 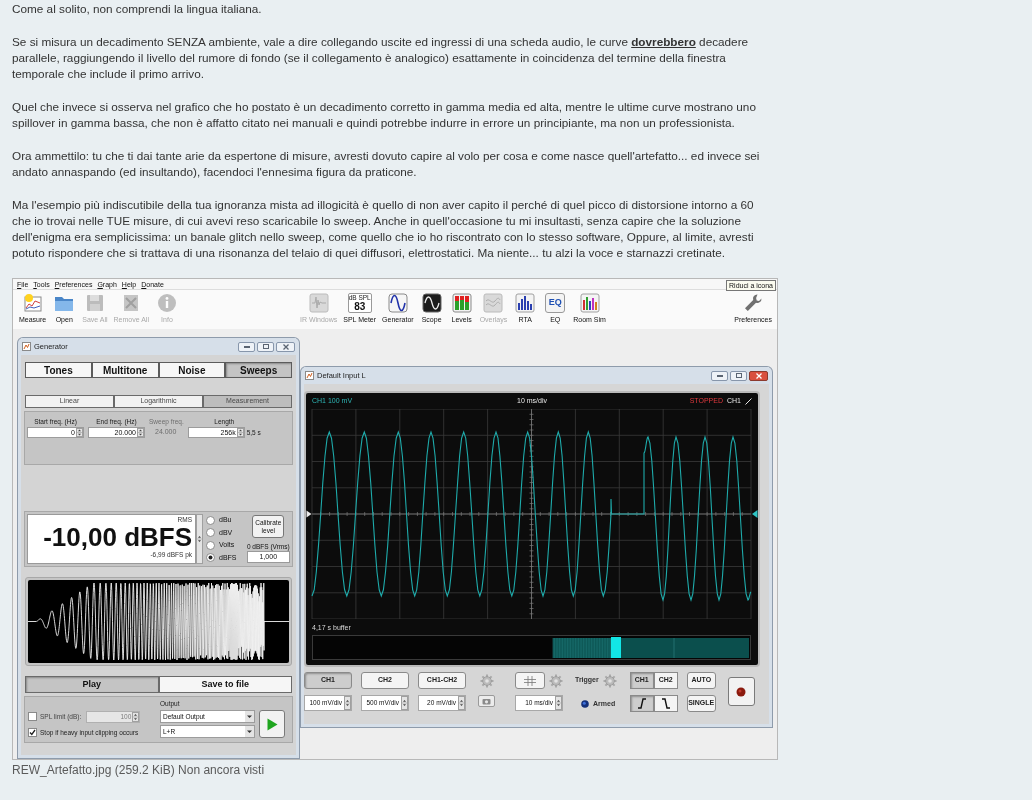 I want to click on attachment-caption: REW_Artefatto.jpg (259.2 KiB) Non ancora visti, so click(x=138, y=770).